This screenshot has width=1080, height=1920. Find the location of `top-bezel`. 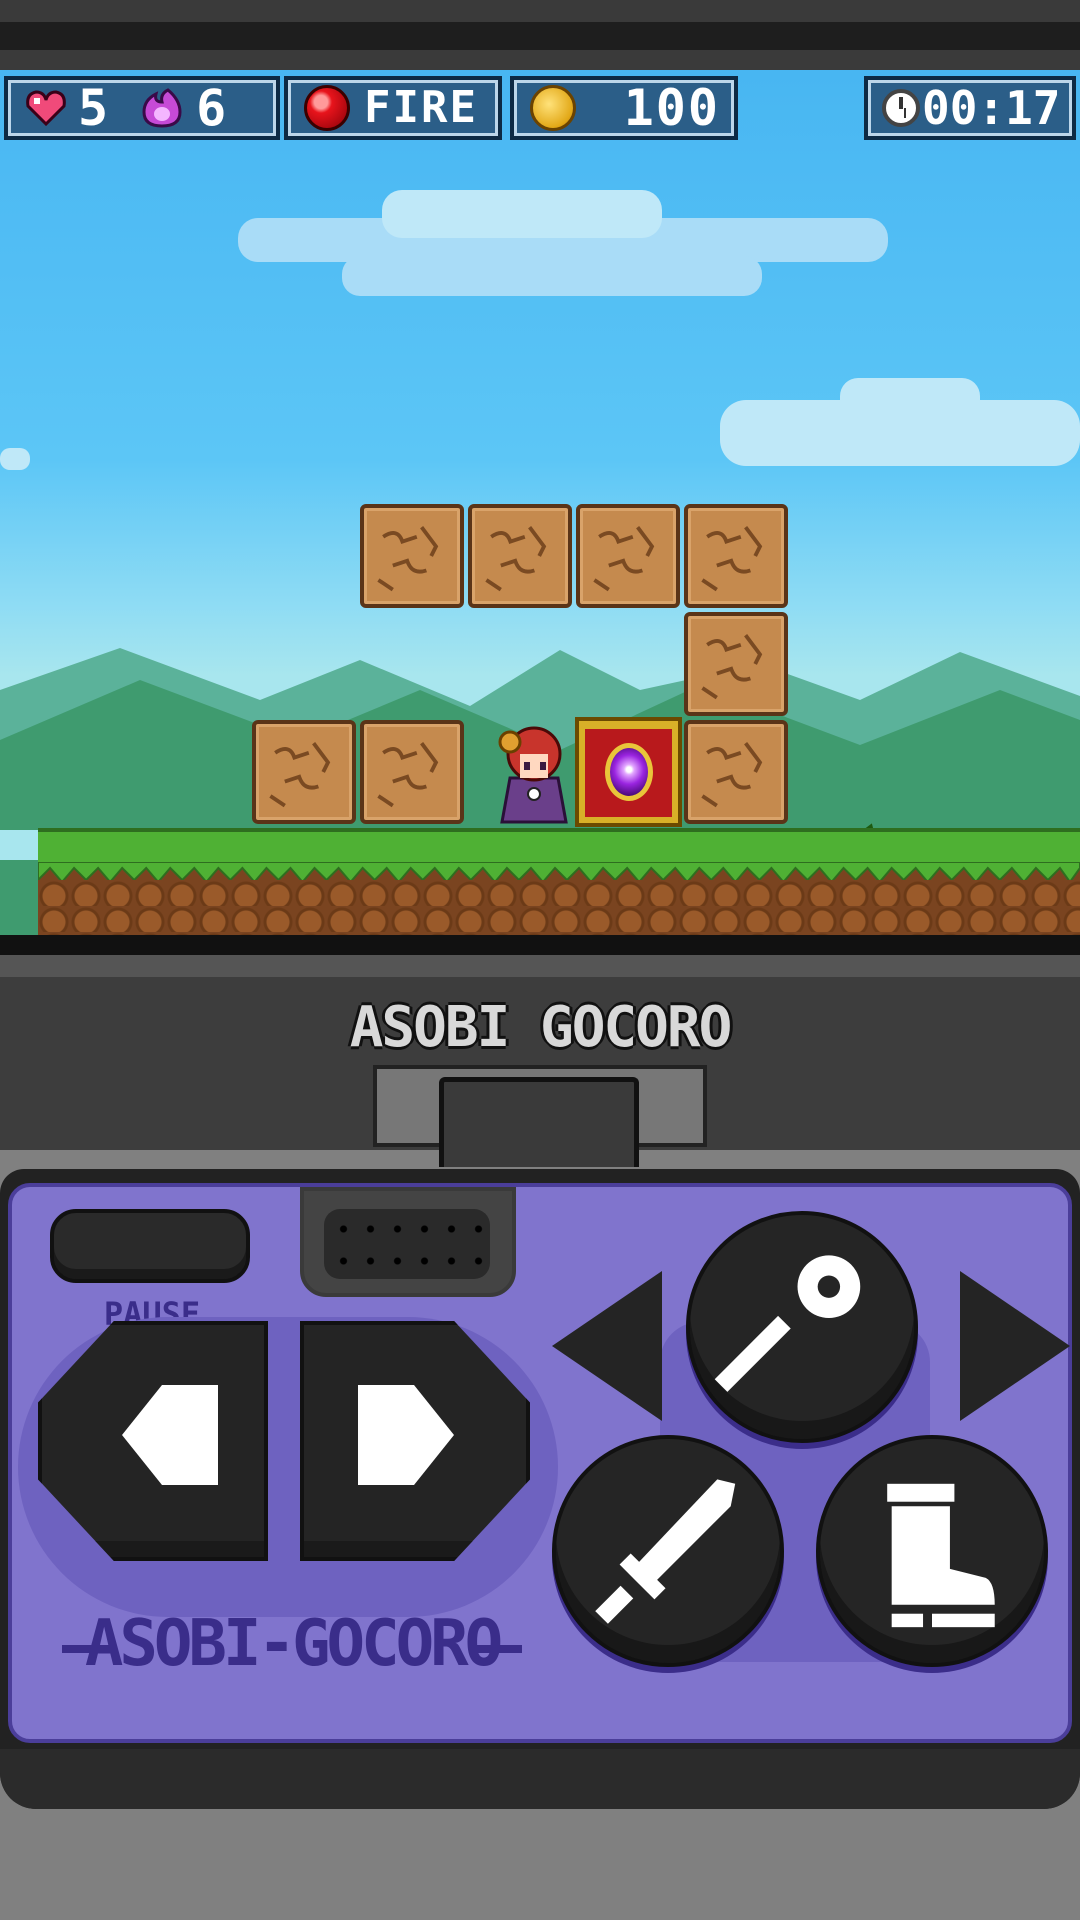

top-bezel is located at coordinates (540, 35).